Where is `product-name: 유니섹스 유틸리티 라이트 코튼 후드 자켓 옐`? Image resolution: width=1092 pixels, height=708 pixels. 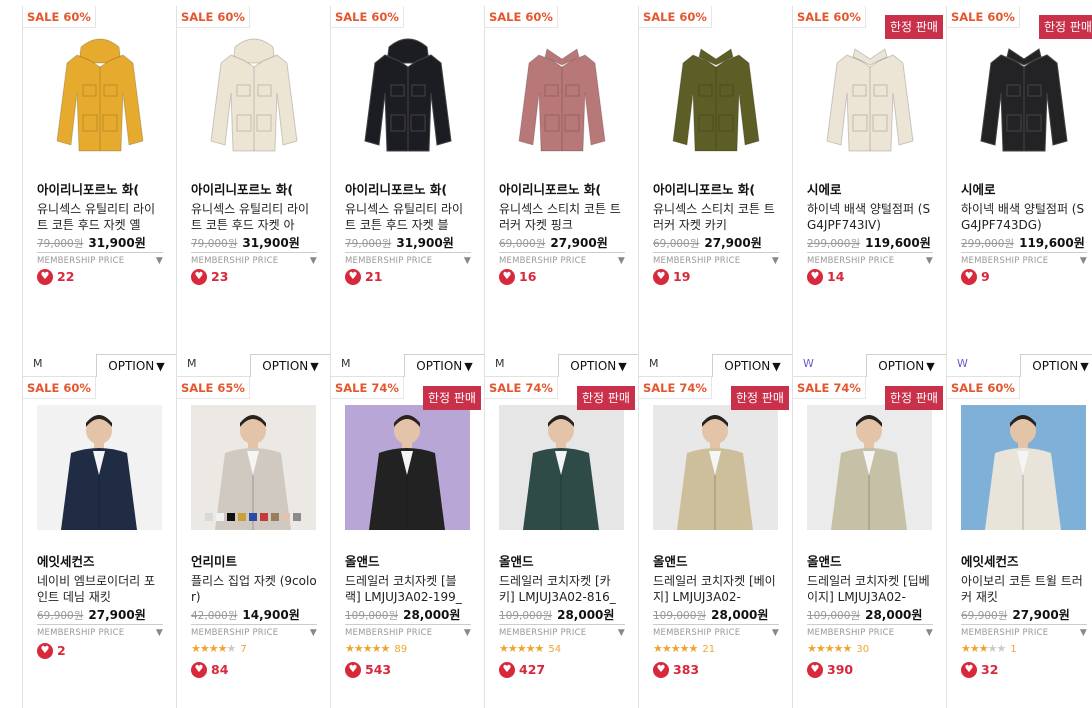 product-name: 유니섹스 유틸리티 라이트 코튼 후드 자켓 옐 is located at coordinates (100, 218).